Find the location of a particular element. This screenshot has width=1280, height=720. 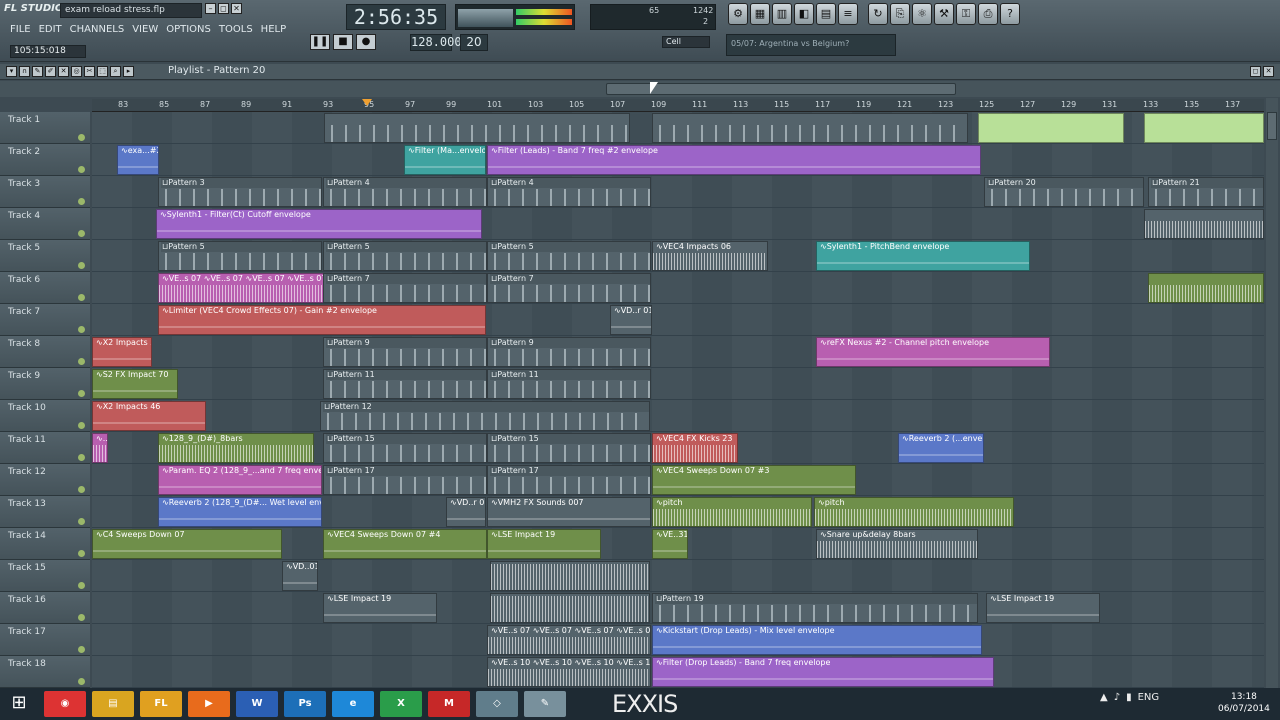

close-icon: ✕ is located at coordinates (1268, 71).